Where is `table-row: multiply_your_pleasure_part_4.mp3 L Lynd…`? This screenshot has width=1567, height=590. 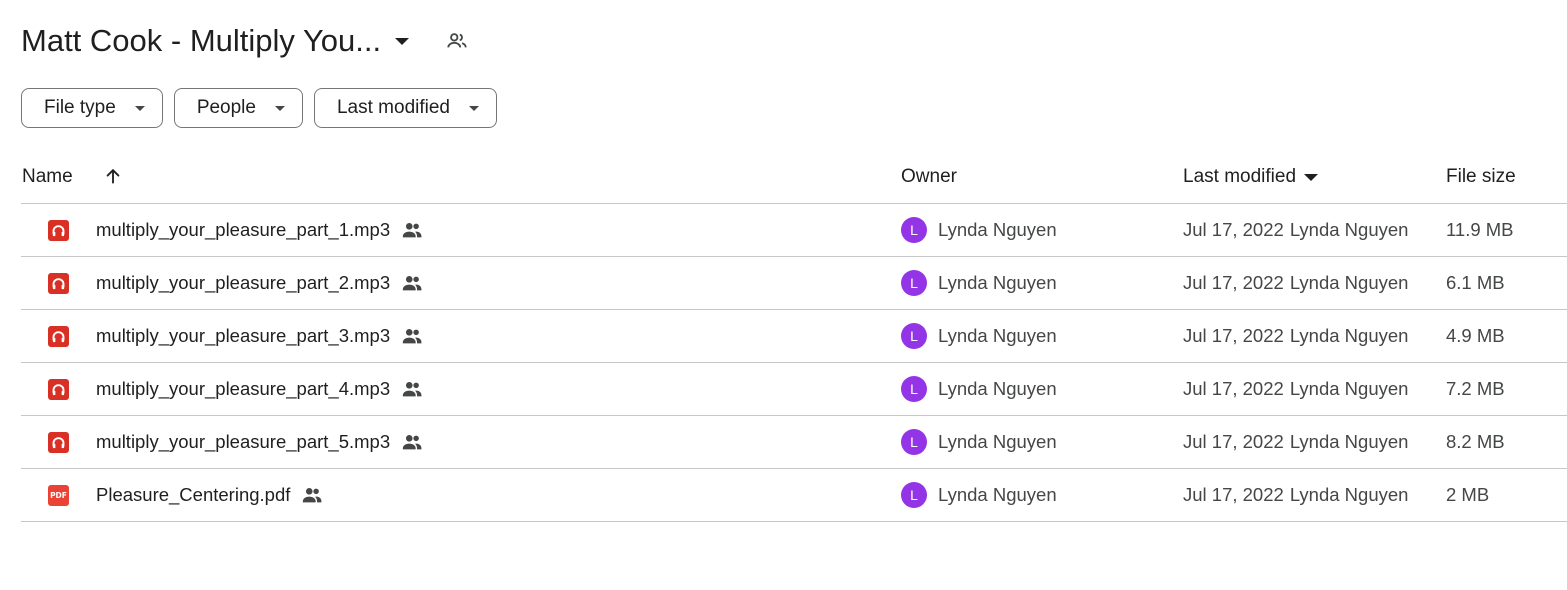
table-row: multiply_your_pleasure_part_4.mp3 L Lynd… is located at coordinates (794, 389).